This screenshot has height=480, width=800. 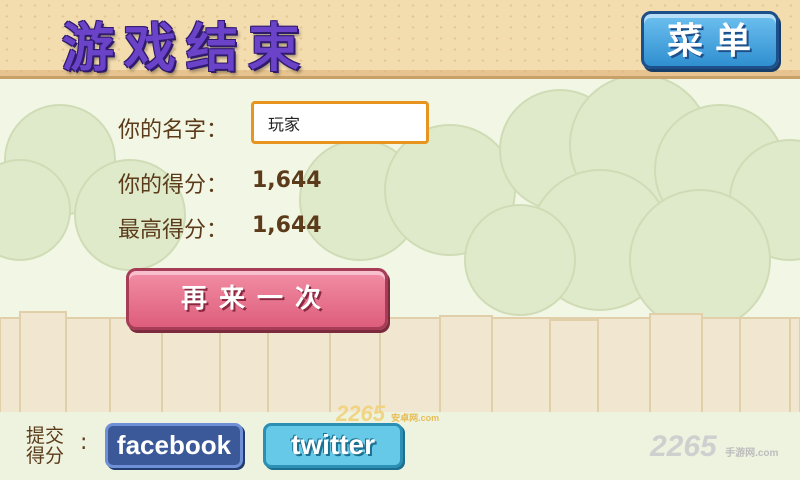 I want to click on best-score-label: 最高得分：, so click(x=173, y=230).